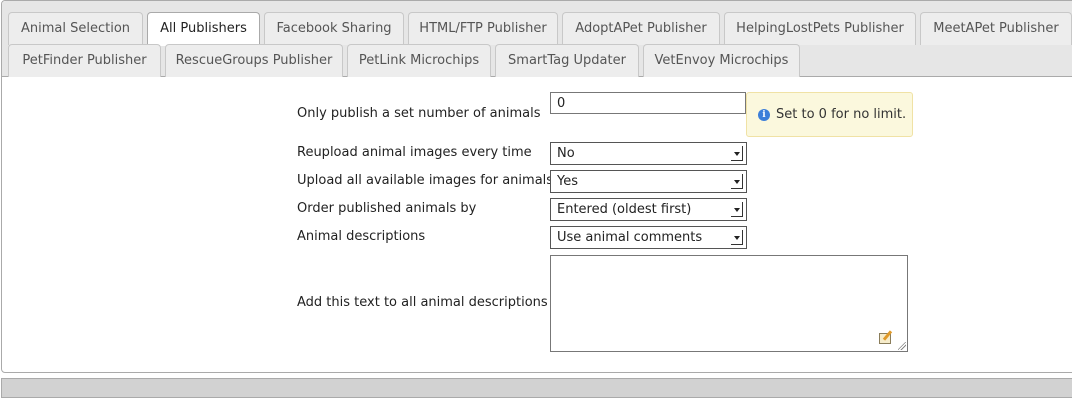 This screenshot has height=398, width=1072. I want to click on info-icon: i, so click(764, 115).